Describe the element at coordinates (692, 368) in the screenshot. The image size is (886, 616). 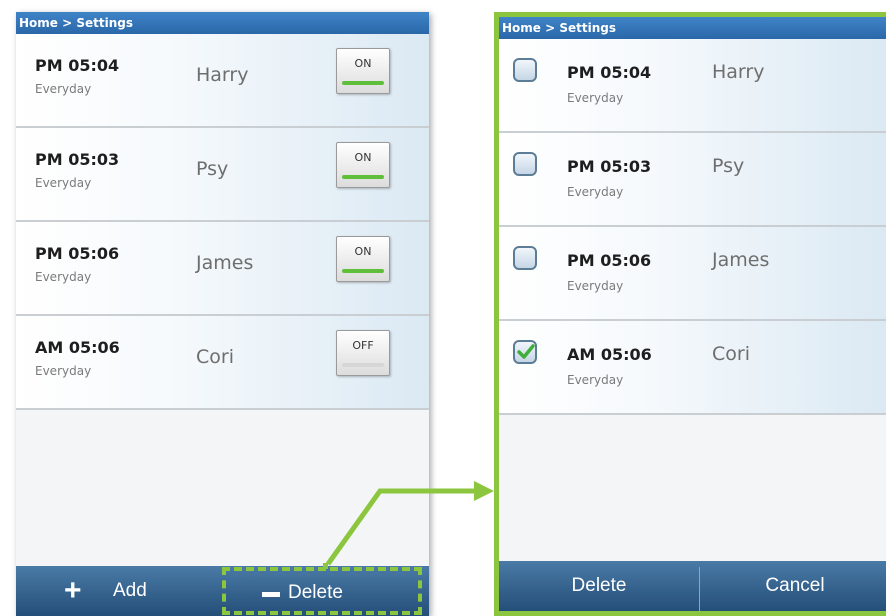
I see `alarm-row-cori: AM 05:06 Everyday Cori` at that location.